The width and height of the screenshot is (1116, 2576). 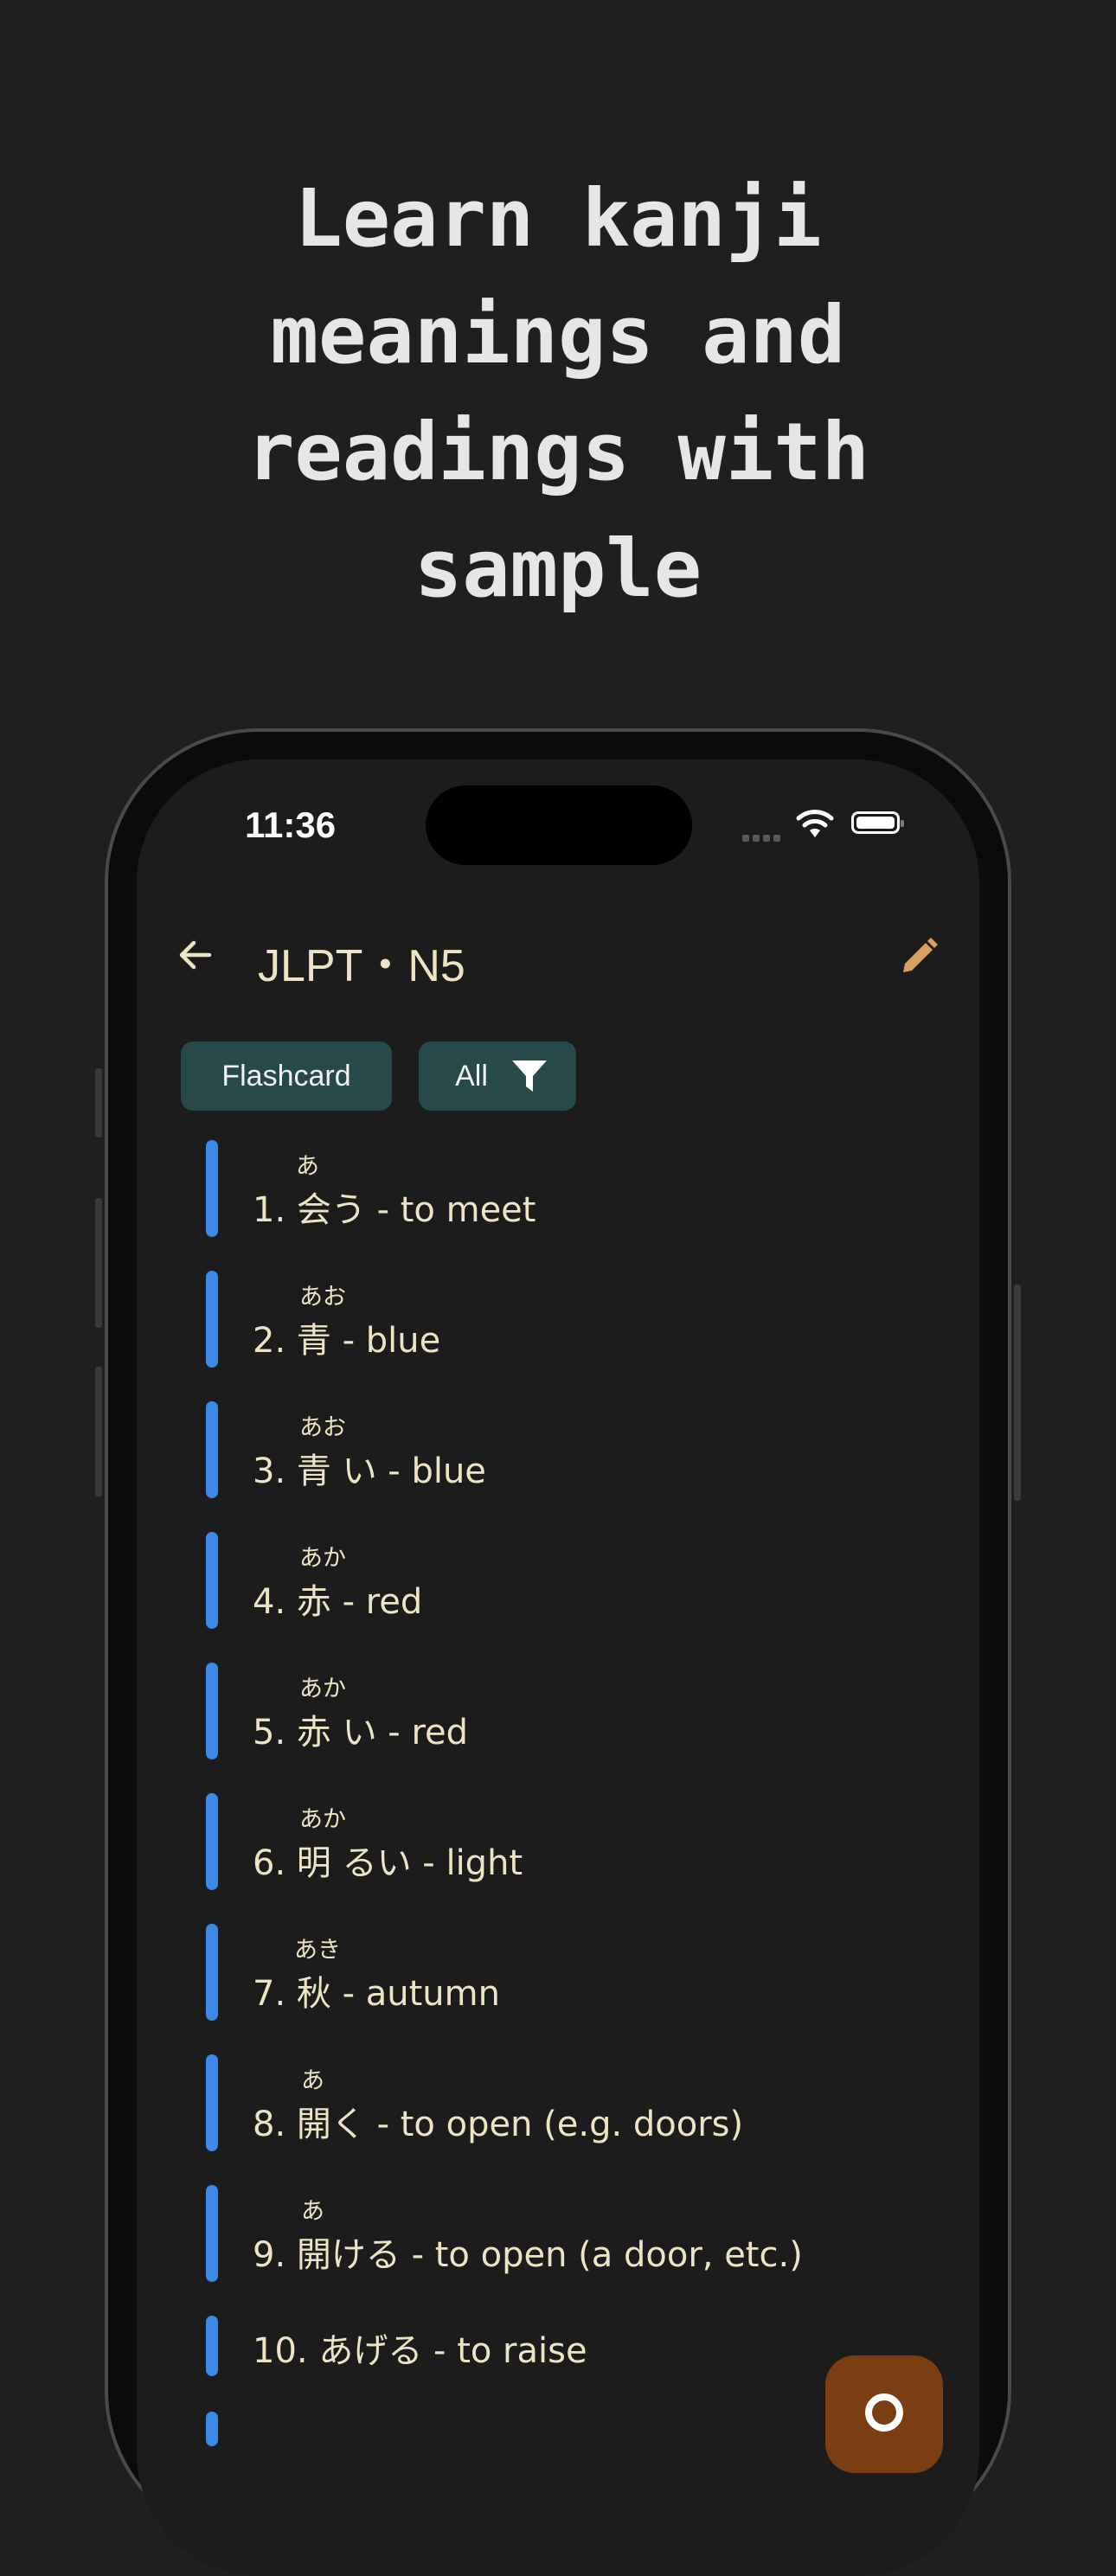 I want to click on list-item-label: 2. 青 - blue, so click(x=347, y=1341).